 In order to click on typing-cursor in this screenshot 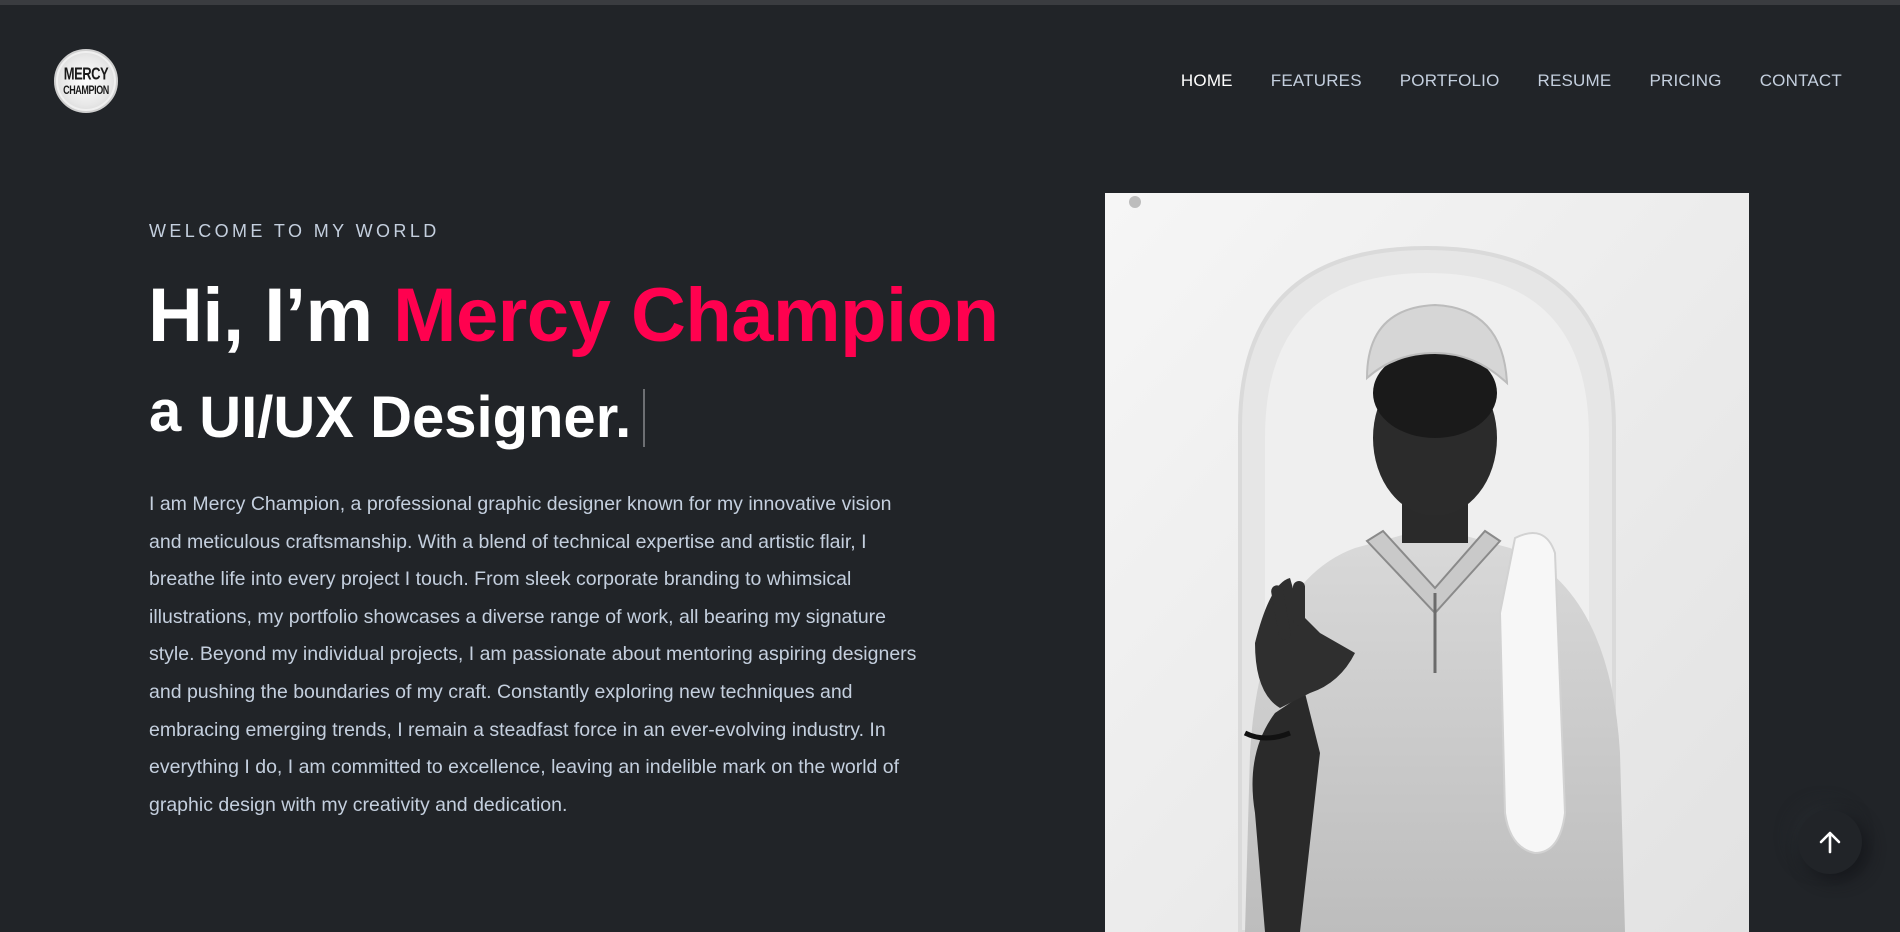, I will do `click(644, 418)`.